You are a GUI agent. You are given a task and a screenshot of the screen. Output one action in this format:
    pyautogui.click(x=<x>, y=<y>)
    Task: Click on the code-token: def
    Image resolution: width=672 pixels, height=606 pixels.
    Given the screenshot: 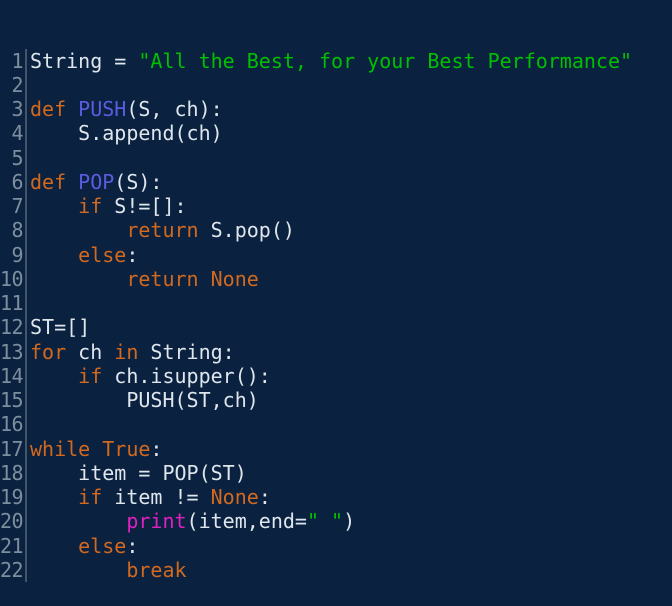 What is the action you would take?
    pyautogui.click(x=54, y=181)
    